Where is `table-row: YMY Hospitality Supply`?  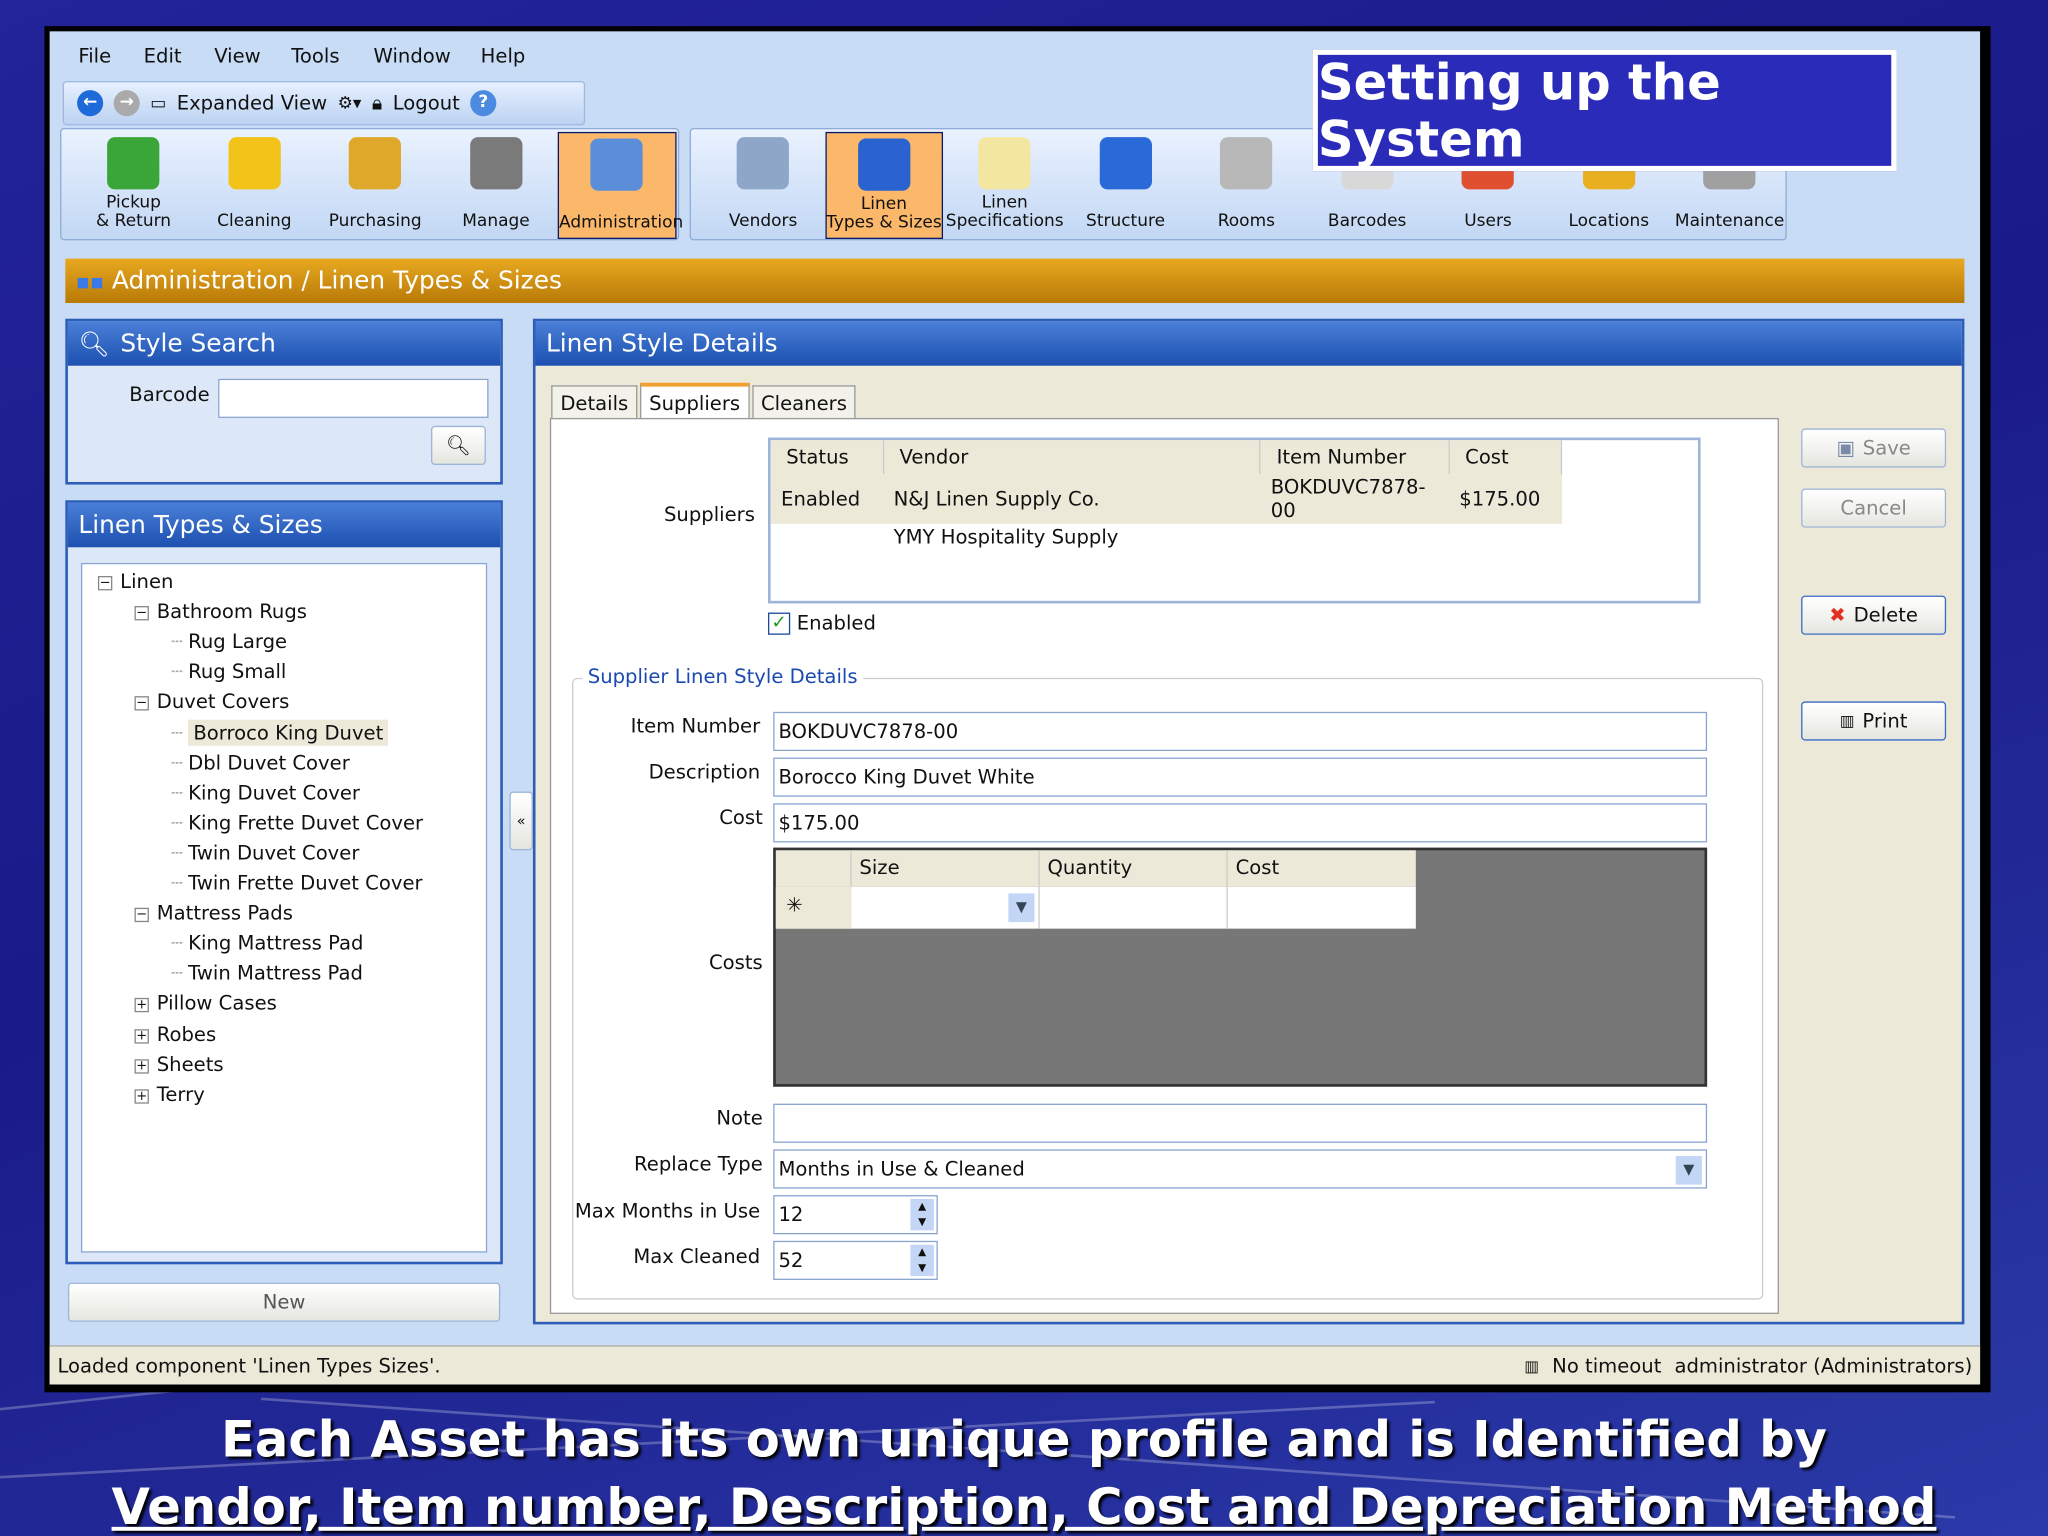
table-row: YMY Hospitality Supply is located at coordinates (1166, 537).